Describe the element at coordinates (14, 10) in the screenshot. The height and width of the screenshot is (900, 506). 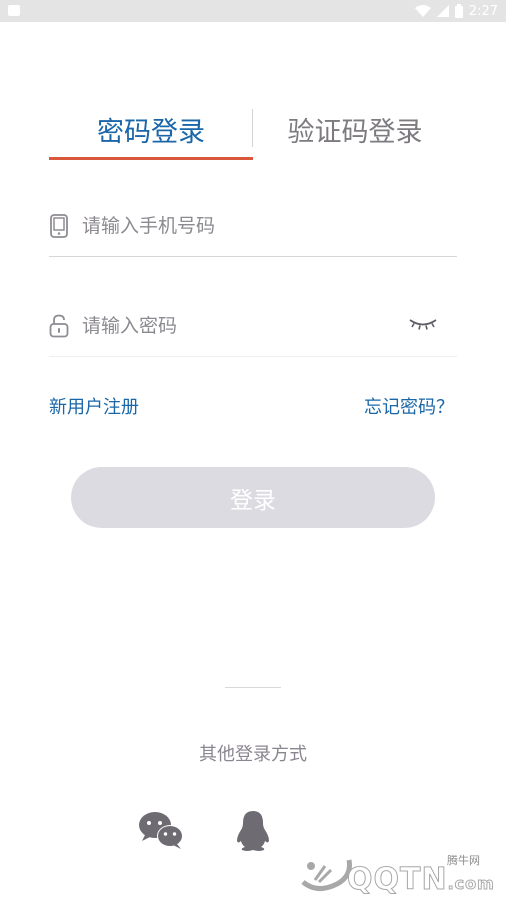
I see `notification-icon` at that location.